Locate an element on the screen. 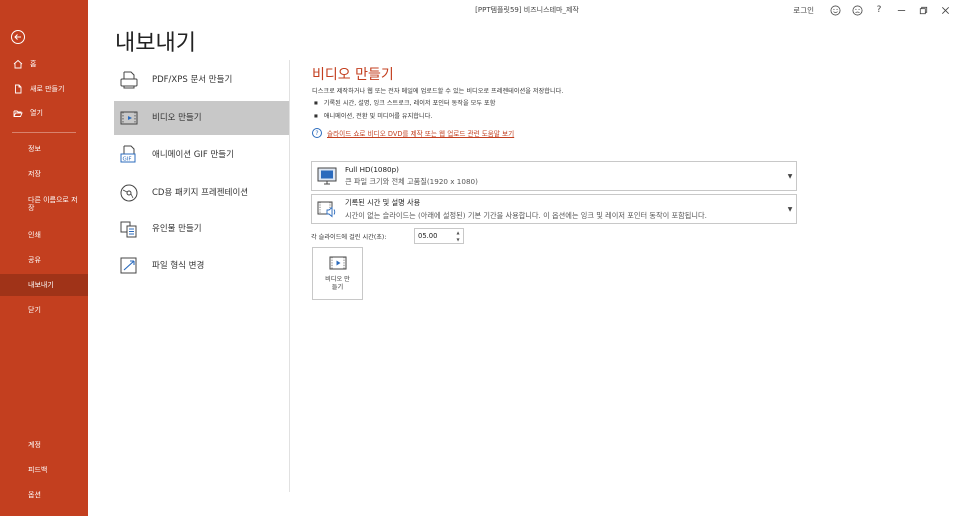 This screenshot has width=966, height=516. title-bar-controls: 로그인 ? is located at coordinates (874, 10).